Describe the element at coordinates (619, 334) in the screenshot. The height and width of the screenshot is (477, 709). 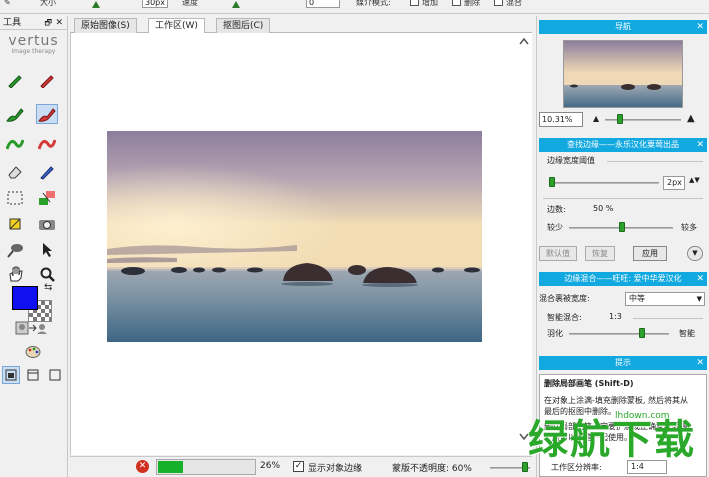
I see `smart-blend-slider-track` at that location.